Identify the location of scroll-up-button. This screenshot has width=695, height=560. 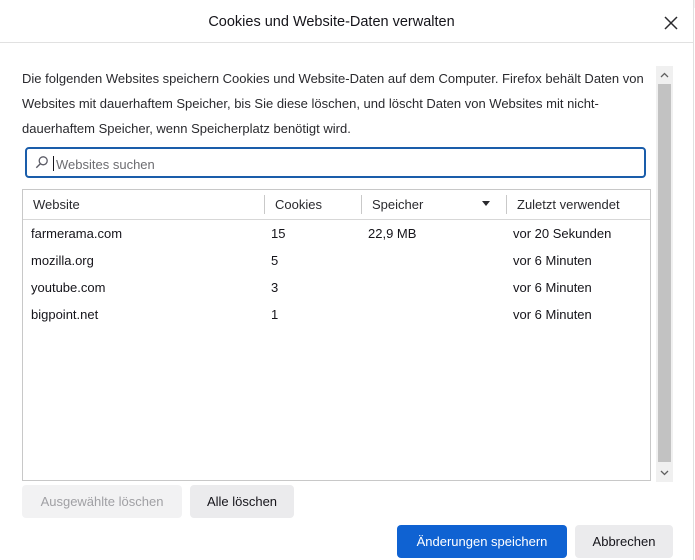
(664, 74).